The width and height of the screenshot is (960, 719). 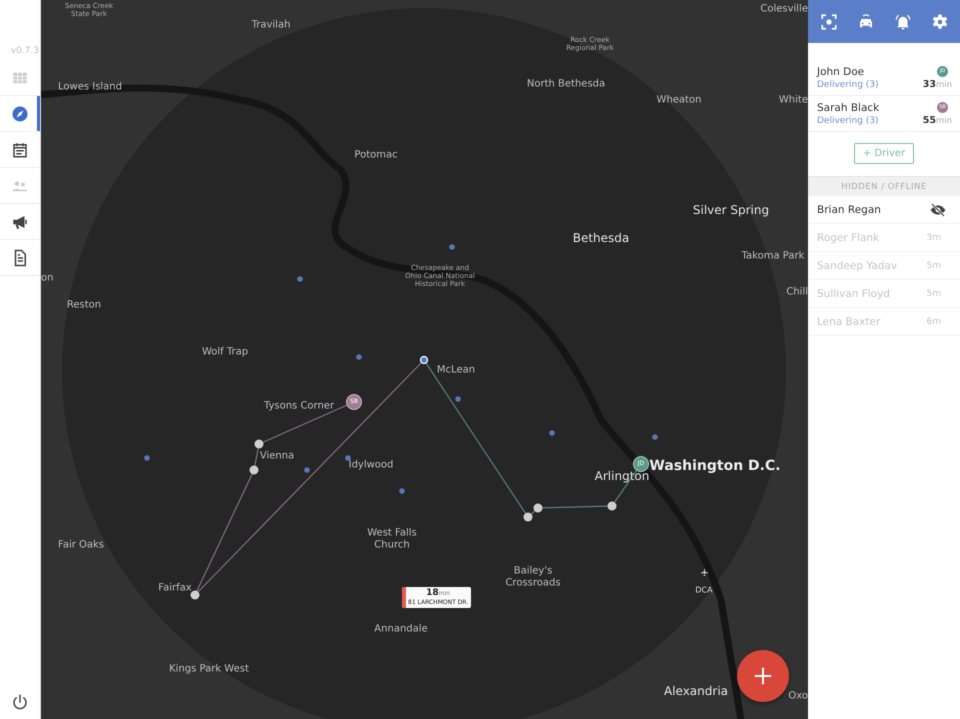 What do you see at coordinates (848, 108) in the screenshot?
I see `driver-name: Sarah Black` at bounding box center [848, 108].